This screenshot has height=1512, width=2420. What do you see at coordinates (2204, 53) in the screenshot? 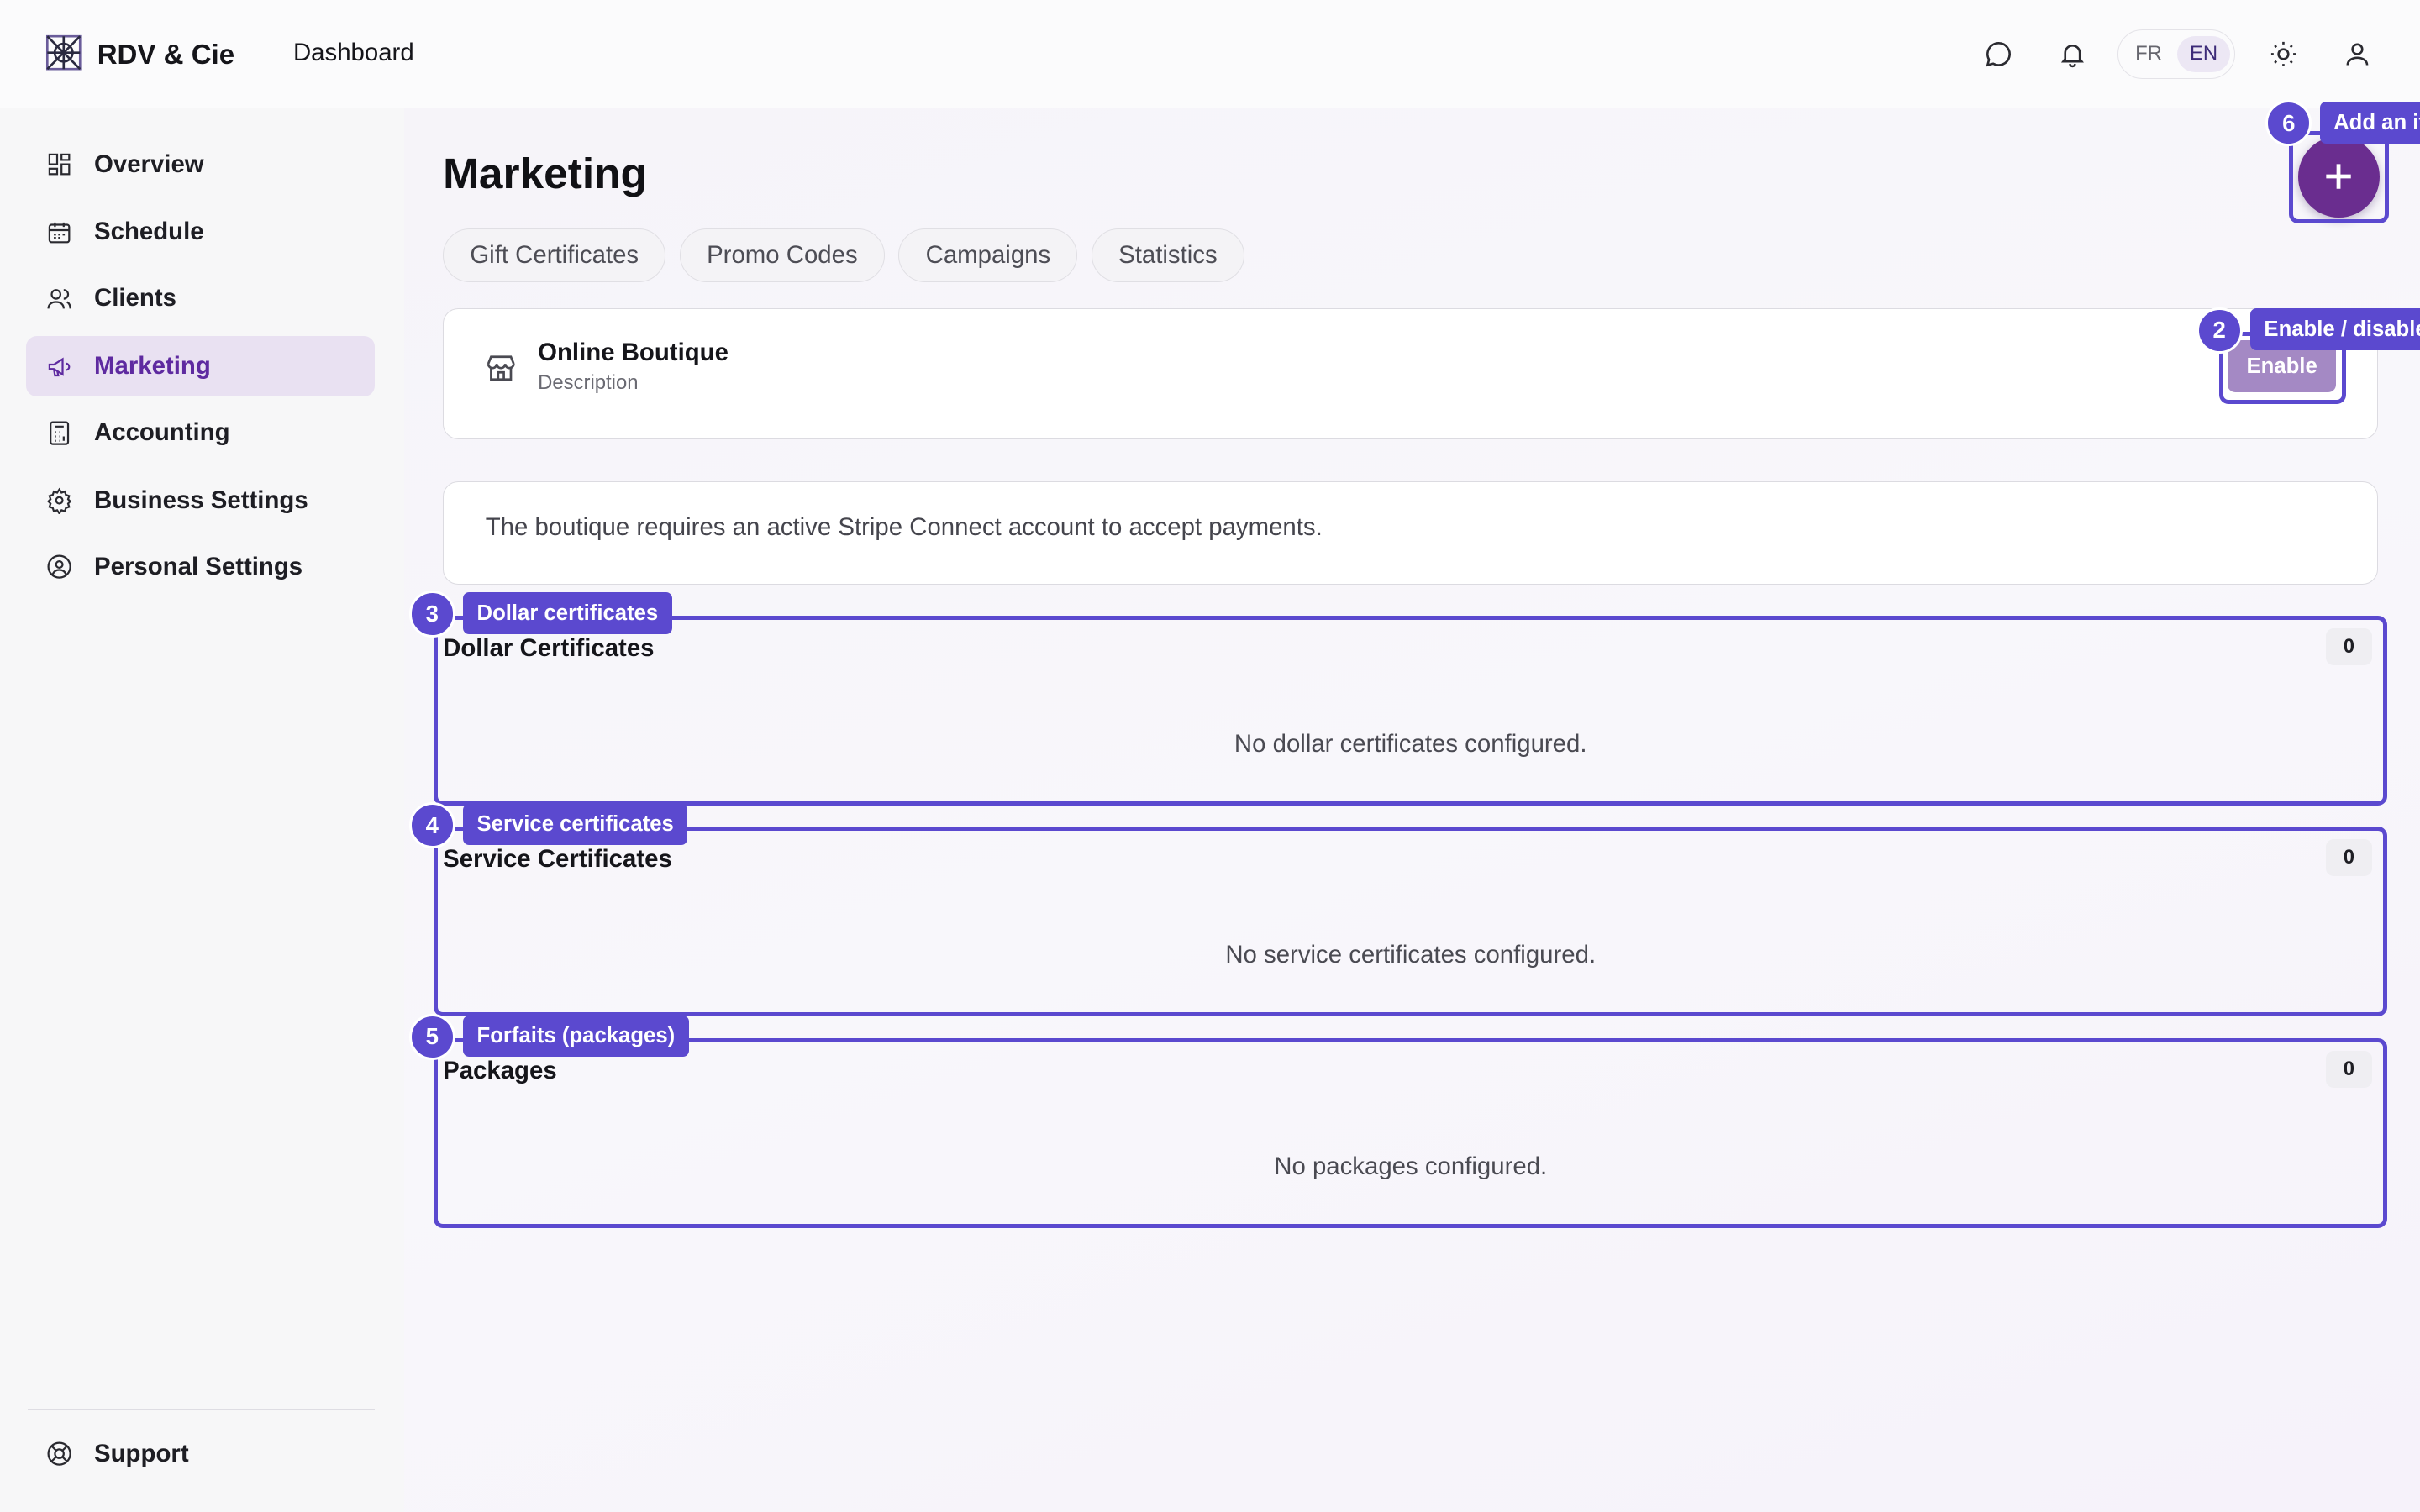
I see `lang-en: EN` at bounding box center [2204, 53].